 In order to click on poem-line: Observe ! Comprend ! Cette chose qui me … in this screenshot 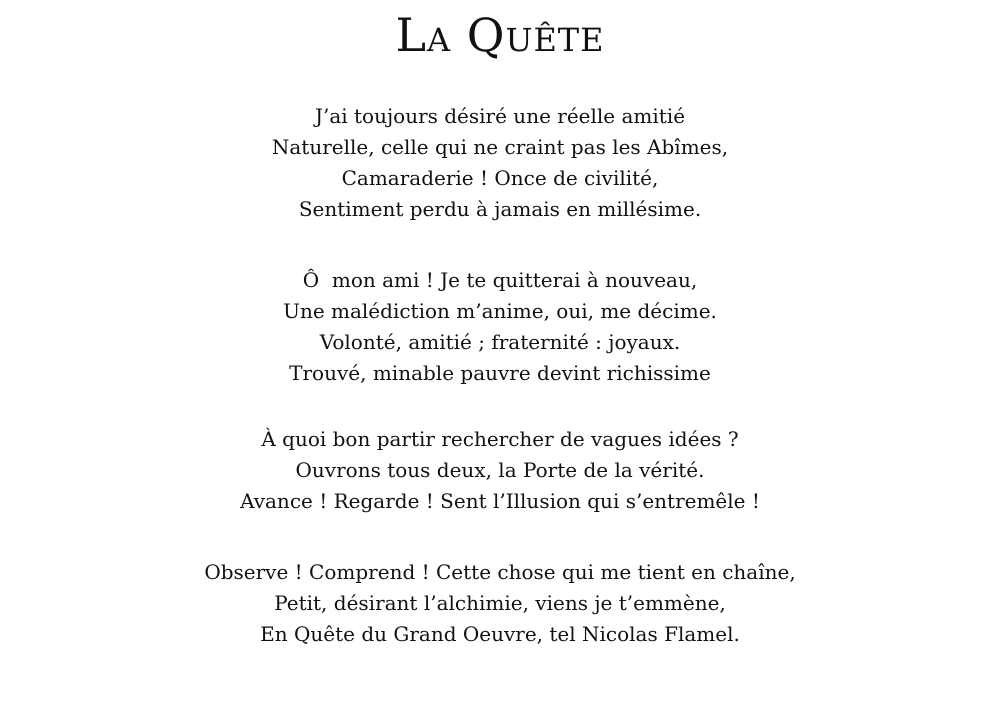, I will do `click(500, 572)`.